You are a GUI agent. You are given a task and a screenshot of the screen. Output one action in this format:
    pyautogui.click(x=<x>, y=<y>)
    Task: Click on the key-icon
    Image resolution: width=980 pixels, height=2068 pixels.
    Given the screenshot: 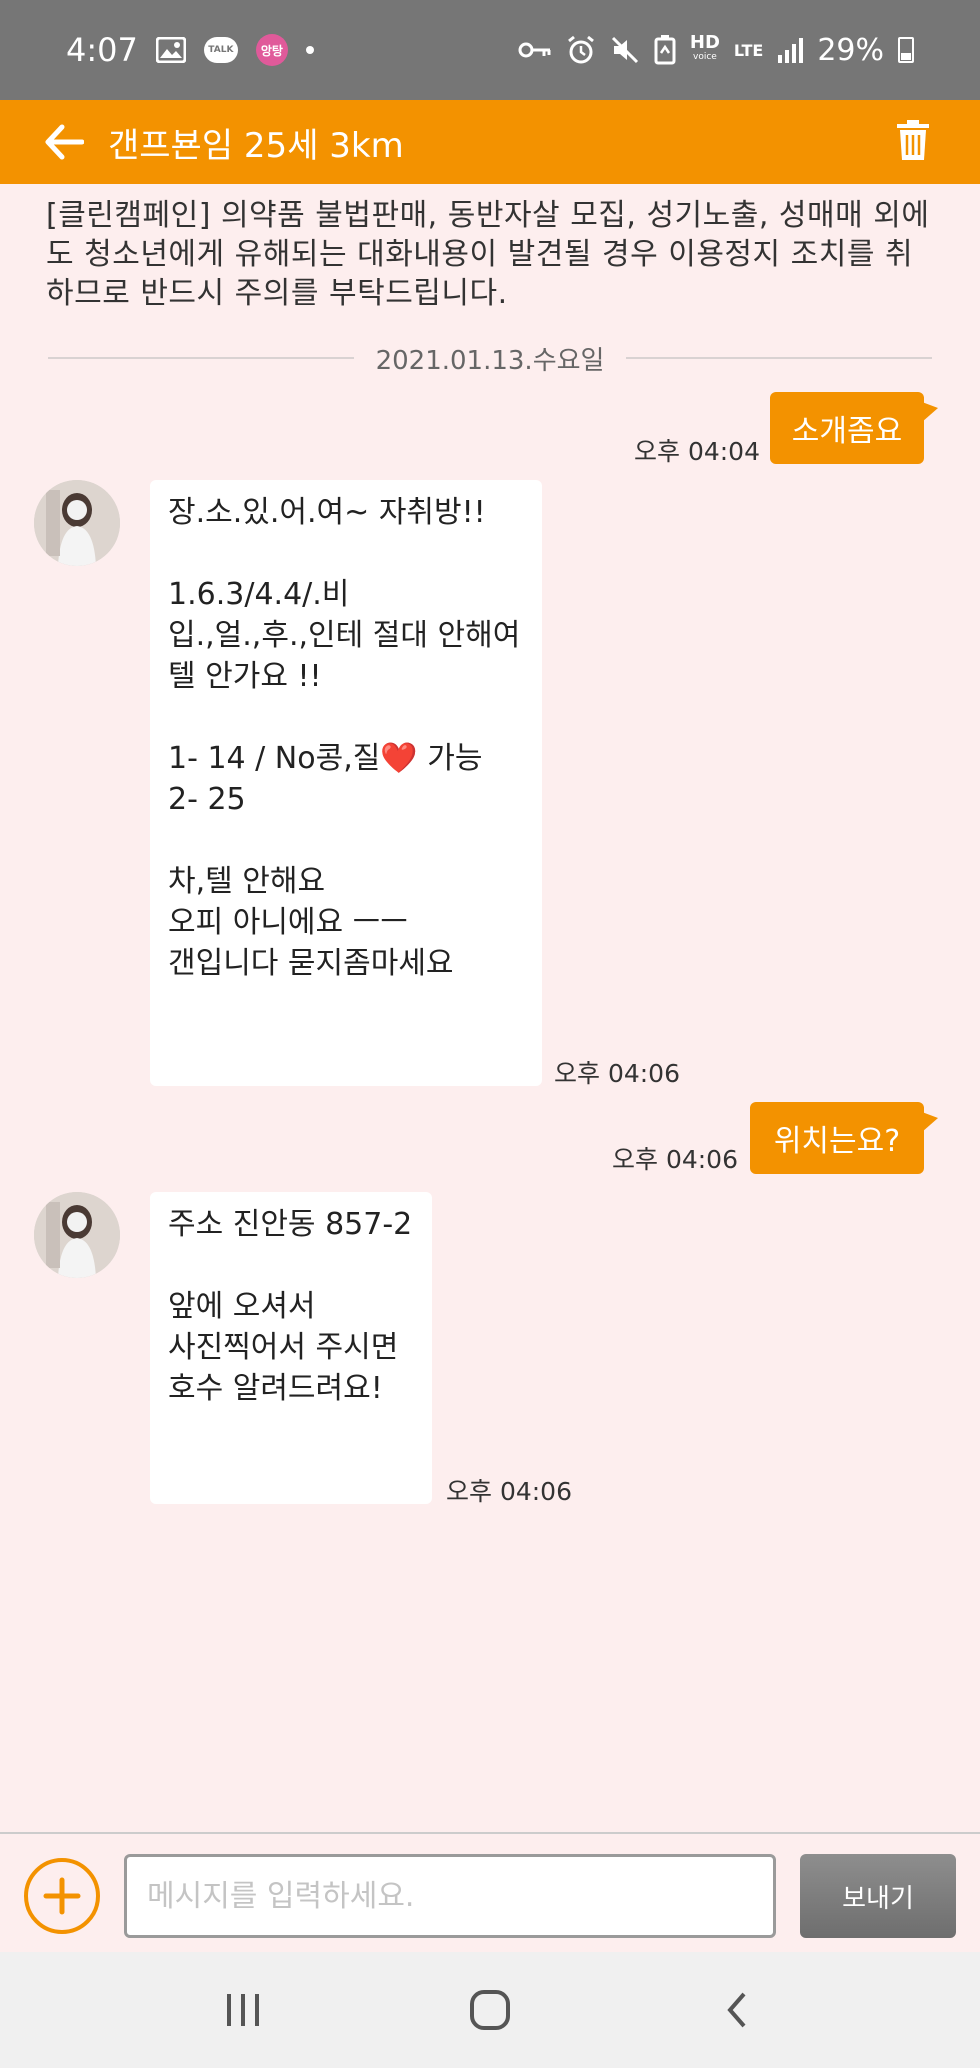 What is the action you would take?
    pyautogui.click(x=535, y=50)
    